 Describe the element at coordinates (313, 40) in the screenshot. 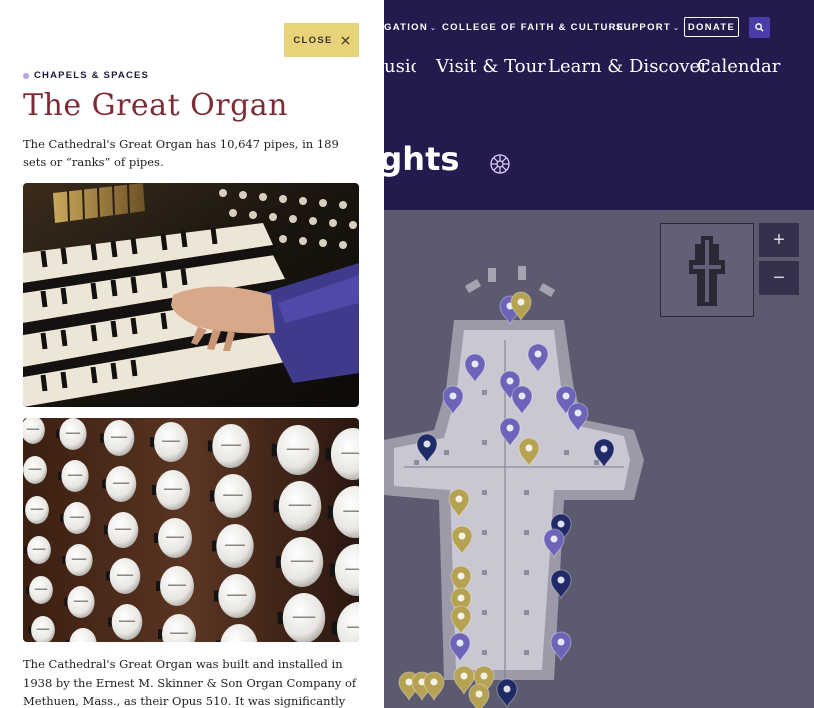

I see `close-label: CLOSE` at that location.